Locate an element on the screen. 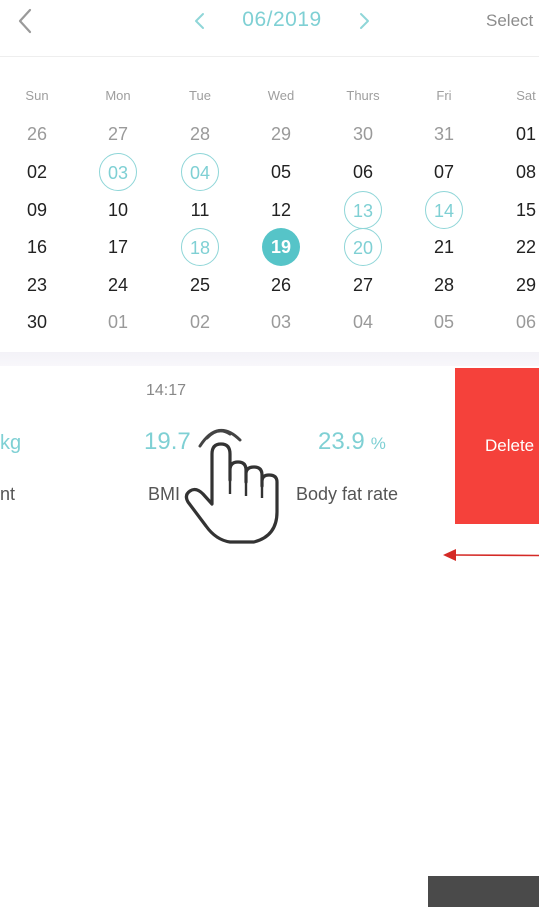 Image resolution: width=539 pixels, height=907 pixels. previous-month-chevron-icon is located at coordinates (200, 21).